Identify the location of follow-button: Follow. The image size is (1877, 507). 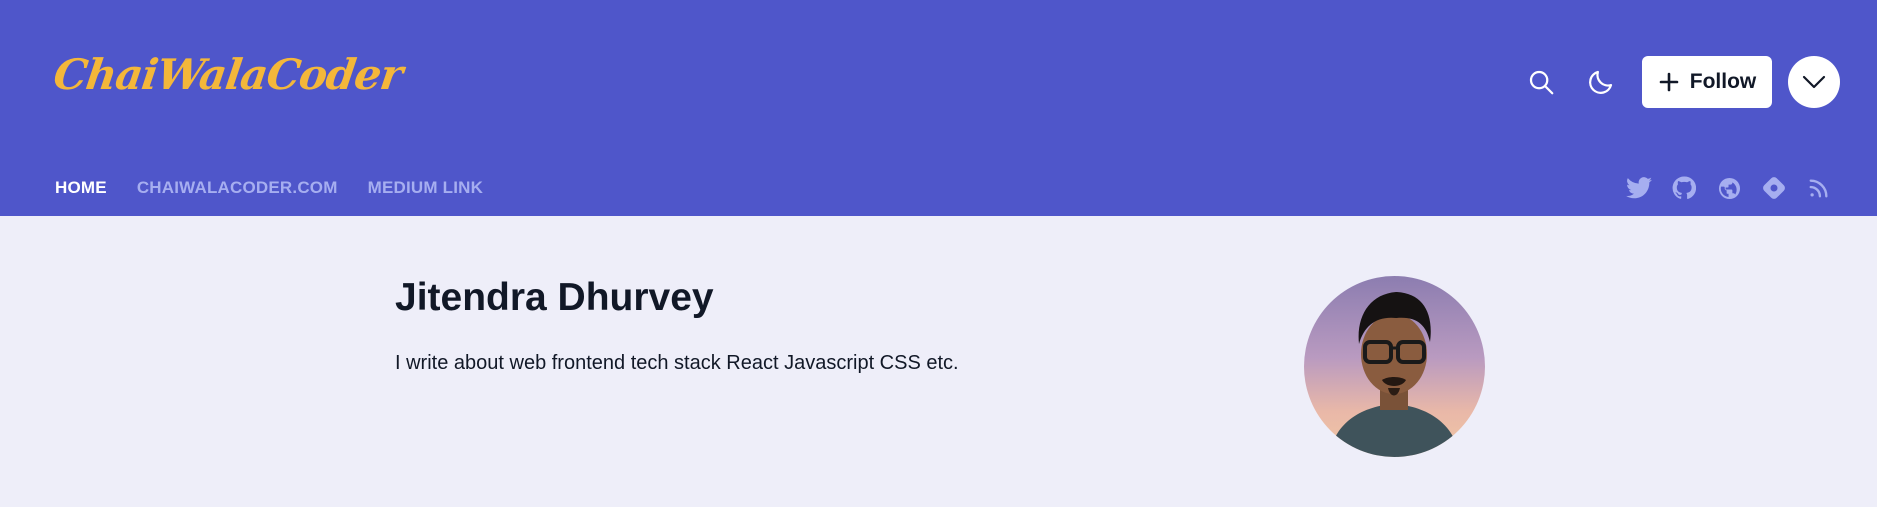
(1707, 82).